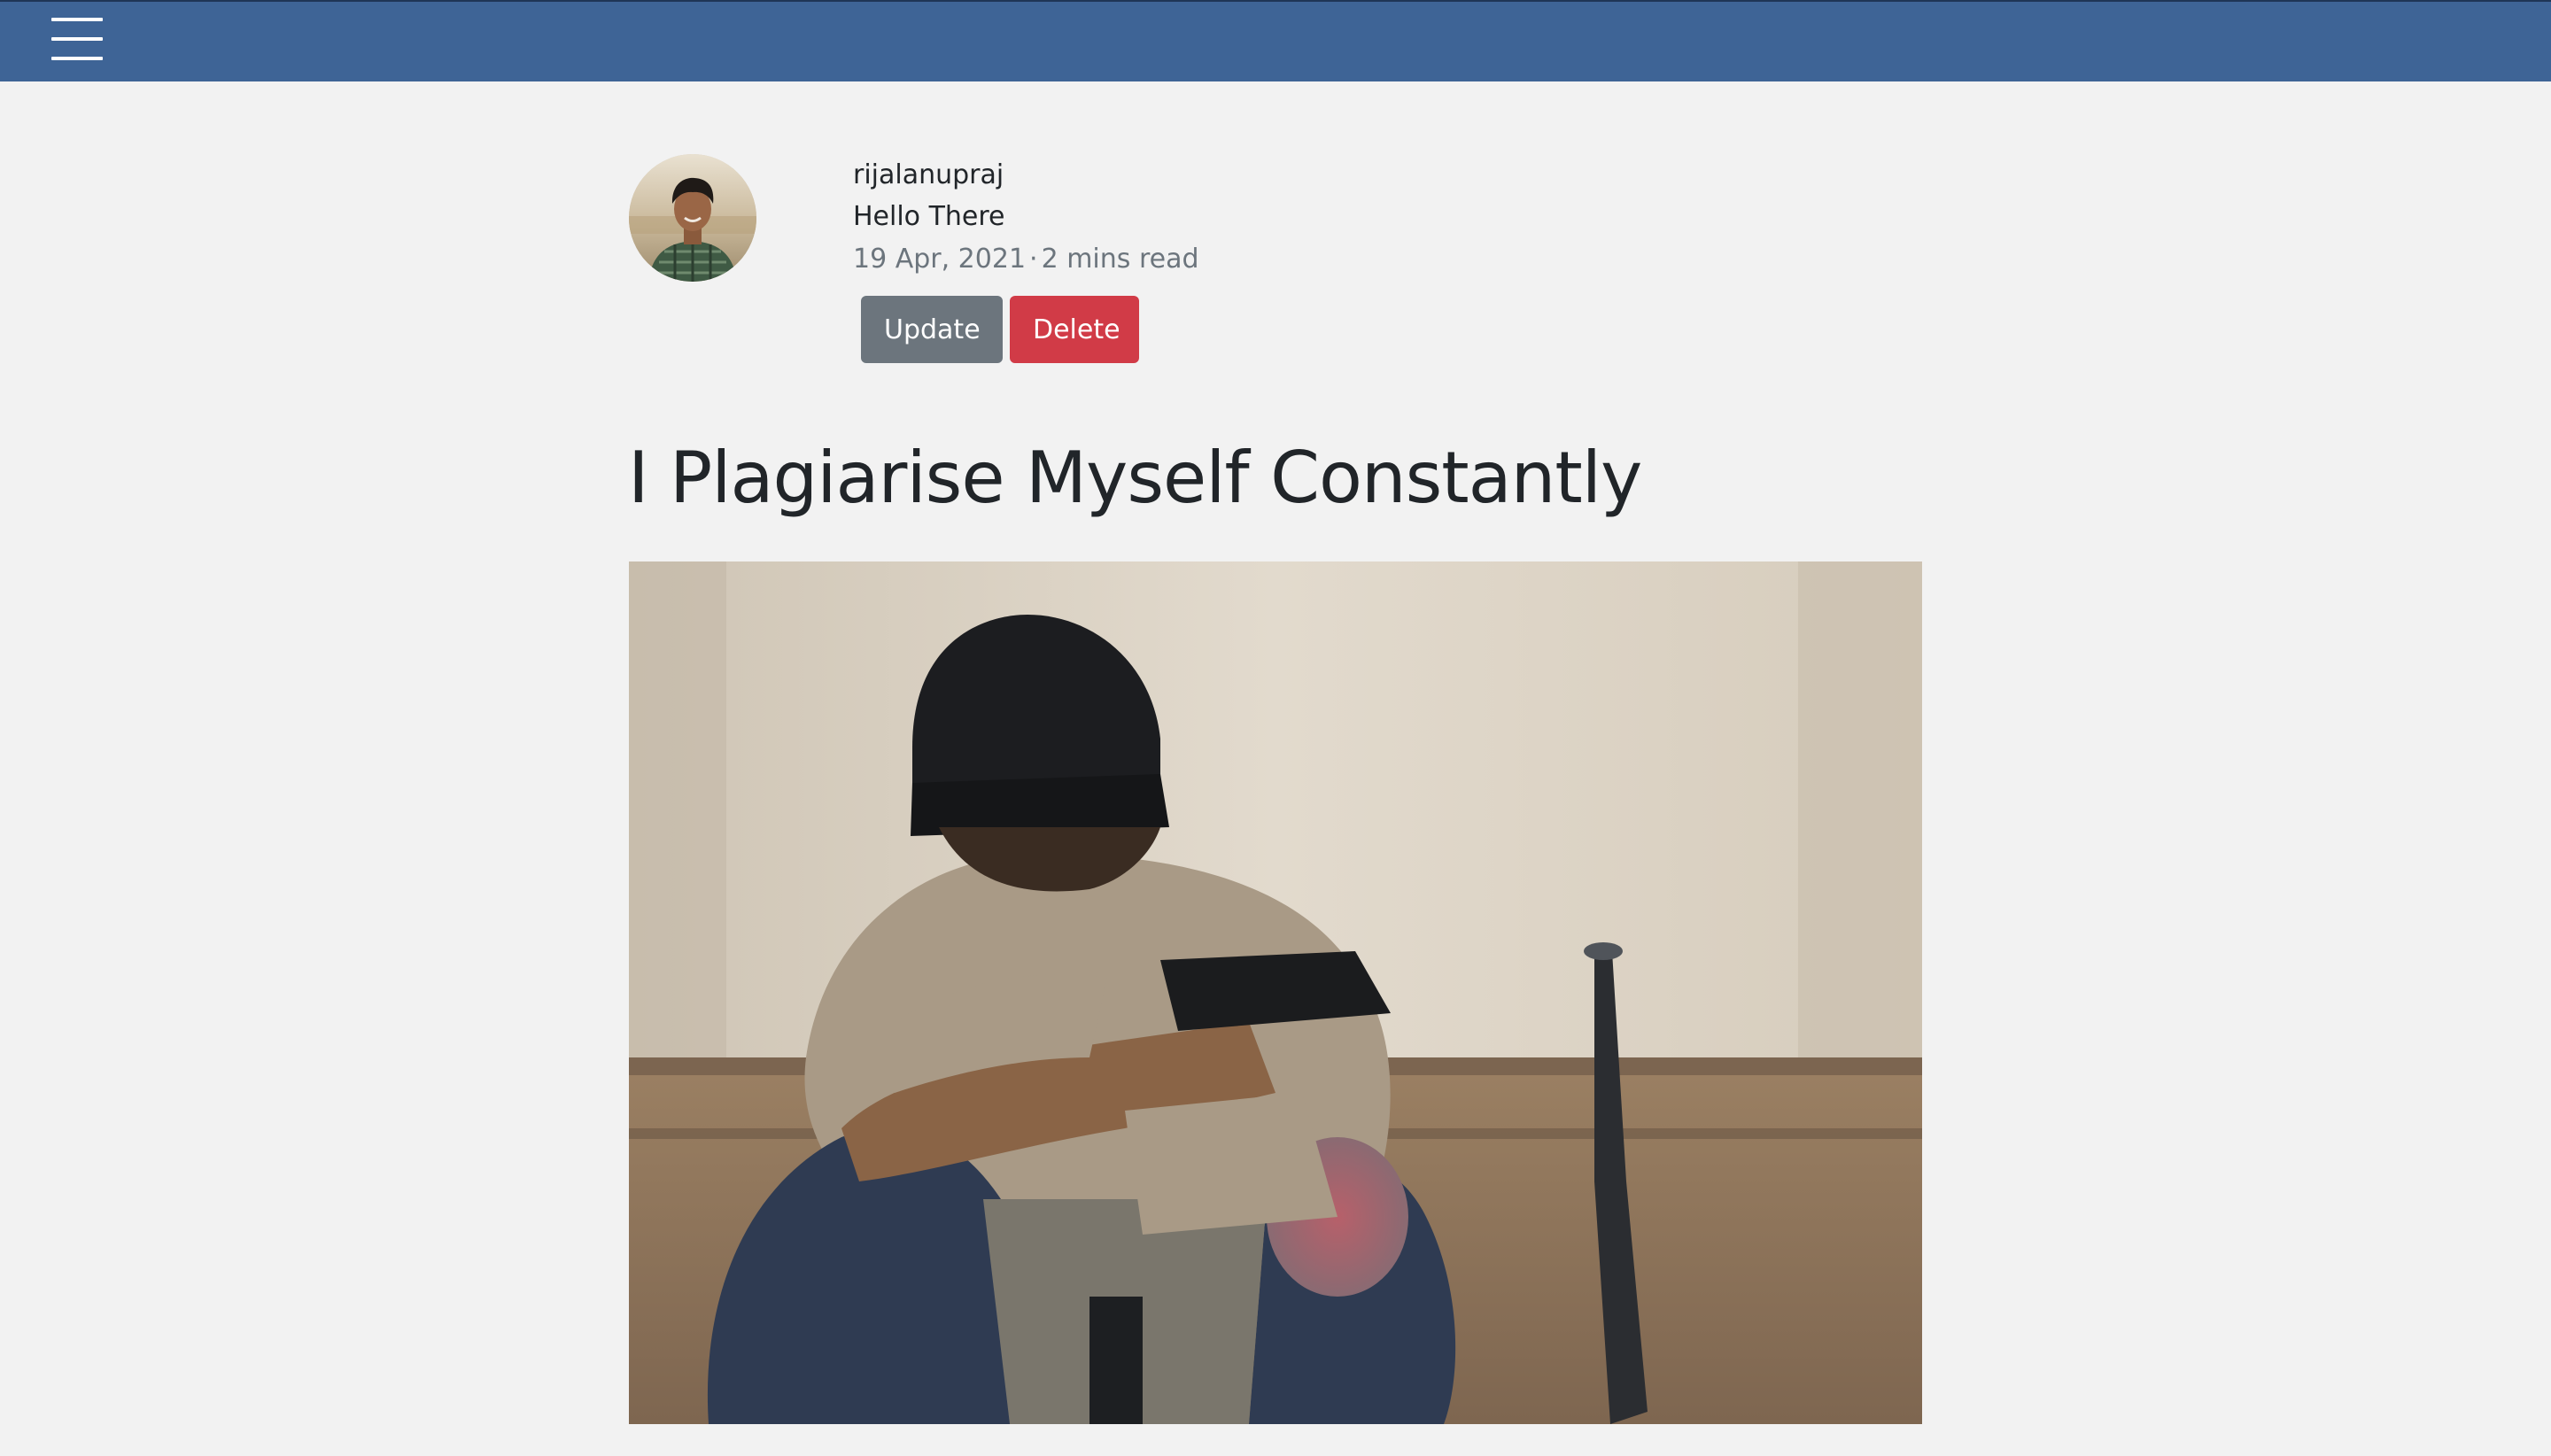  I want to click on post-actions: Update Delete, so click(1000, 330).